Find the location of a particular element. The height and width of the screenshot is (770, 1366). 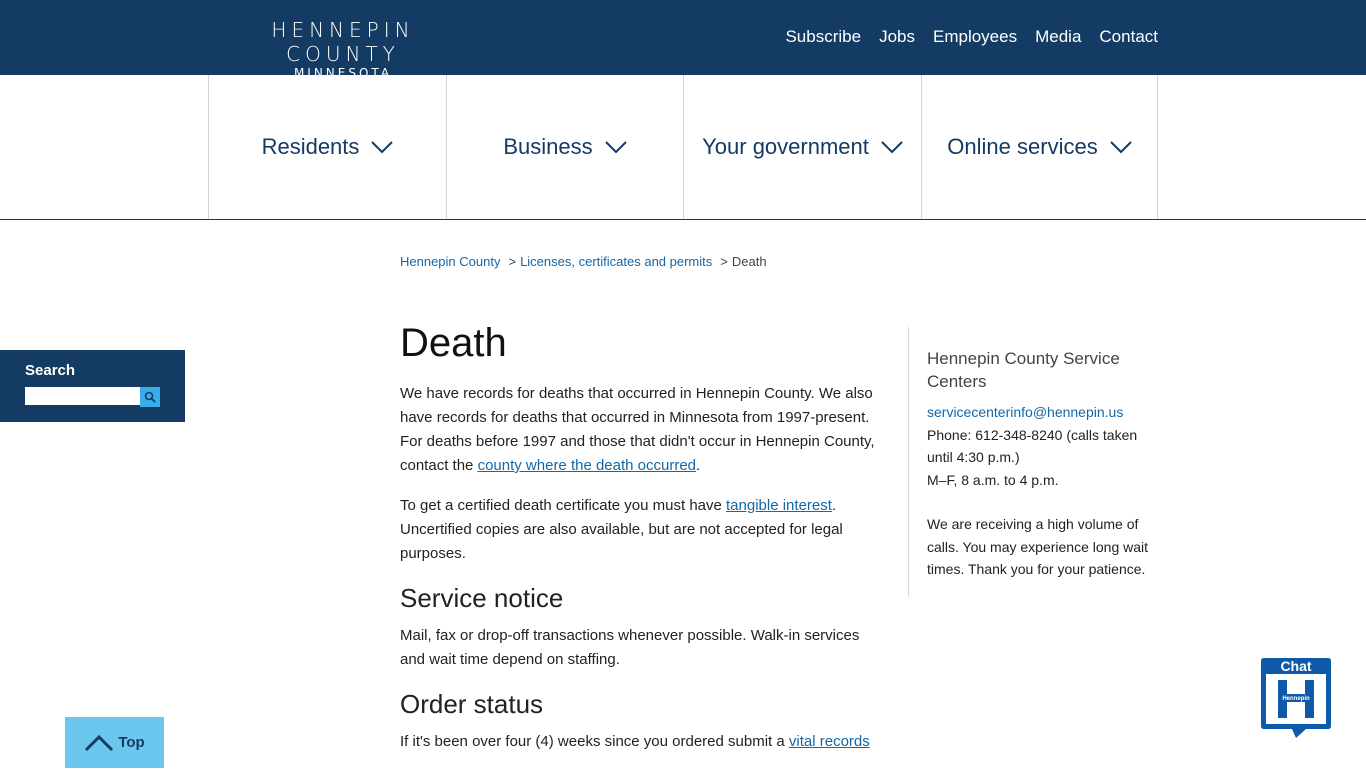

nav-item-residents: Residents is located at coordinates (327, 147).